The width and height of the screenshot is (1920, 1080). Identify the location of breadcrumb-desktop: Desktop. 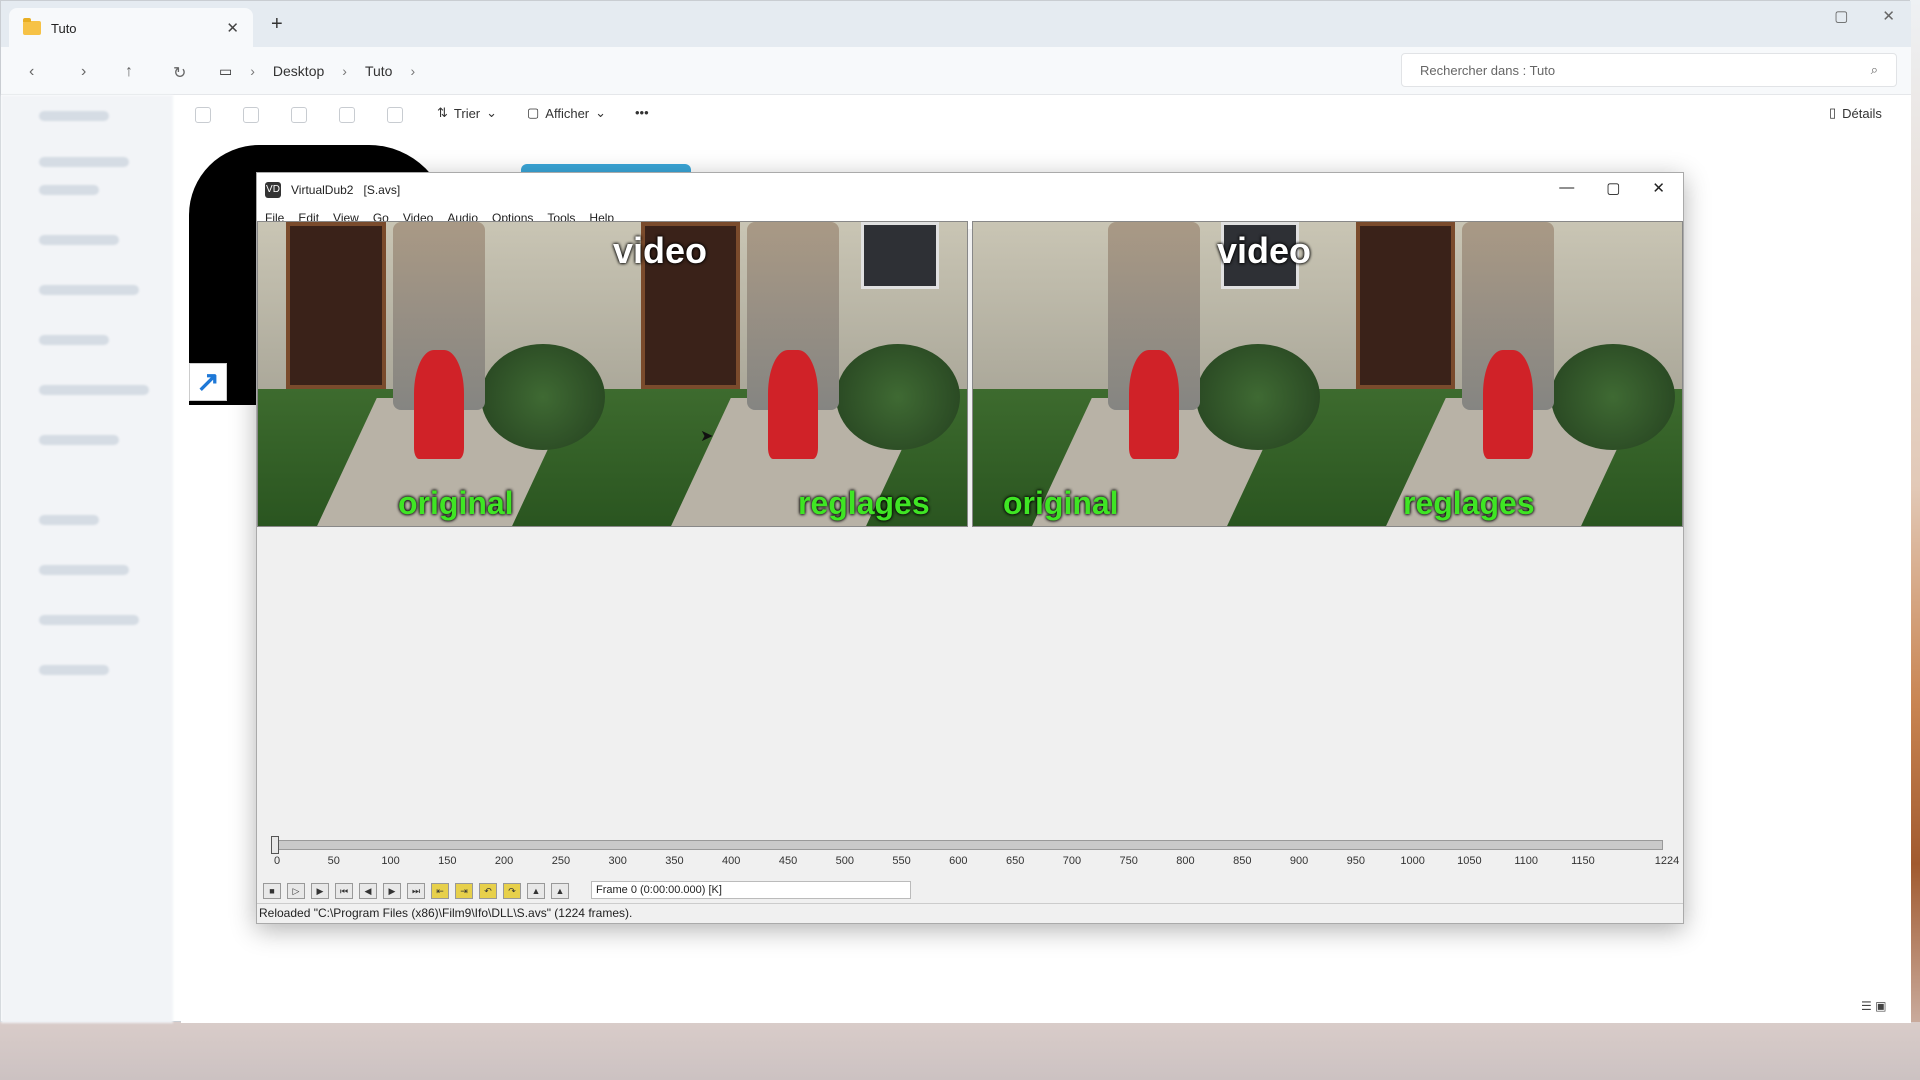
(298, 71).